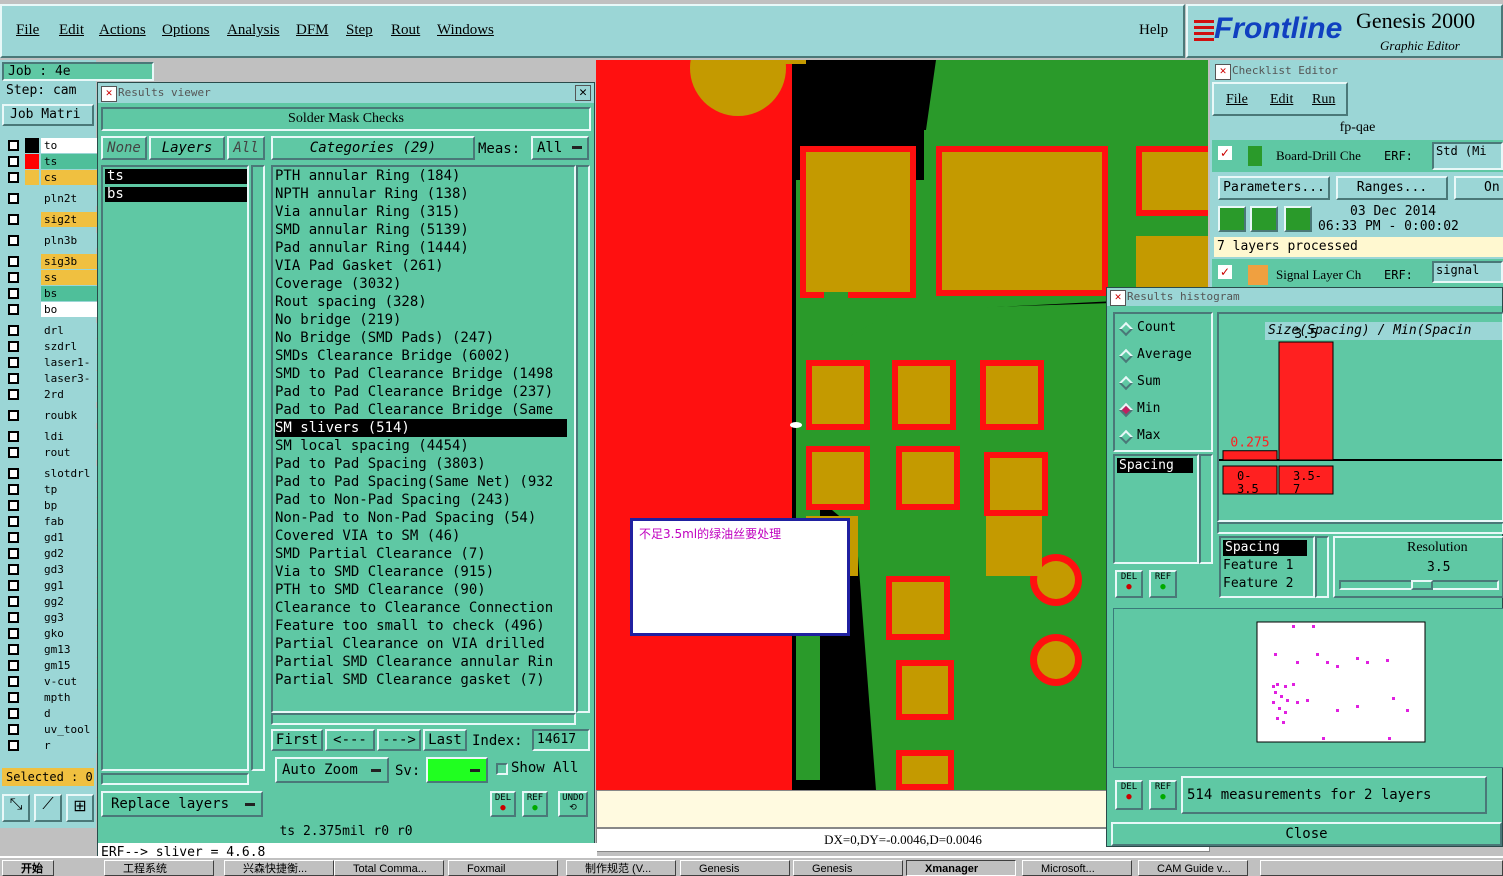  Describe the element at coordinates (50, 601) in the screenshot. I see `layer-row-gg2: gg2` at that location.